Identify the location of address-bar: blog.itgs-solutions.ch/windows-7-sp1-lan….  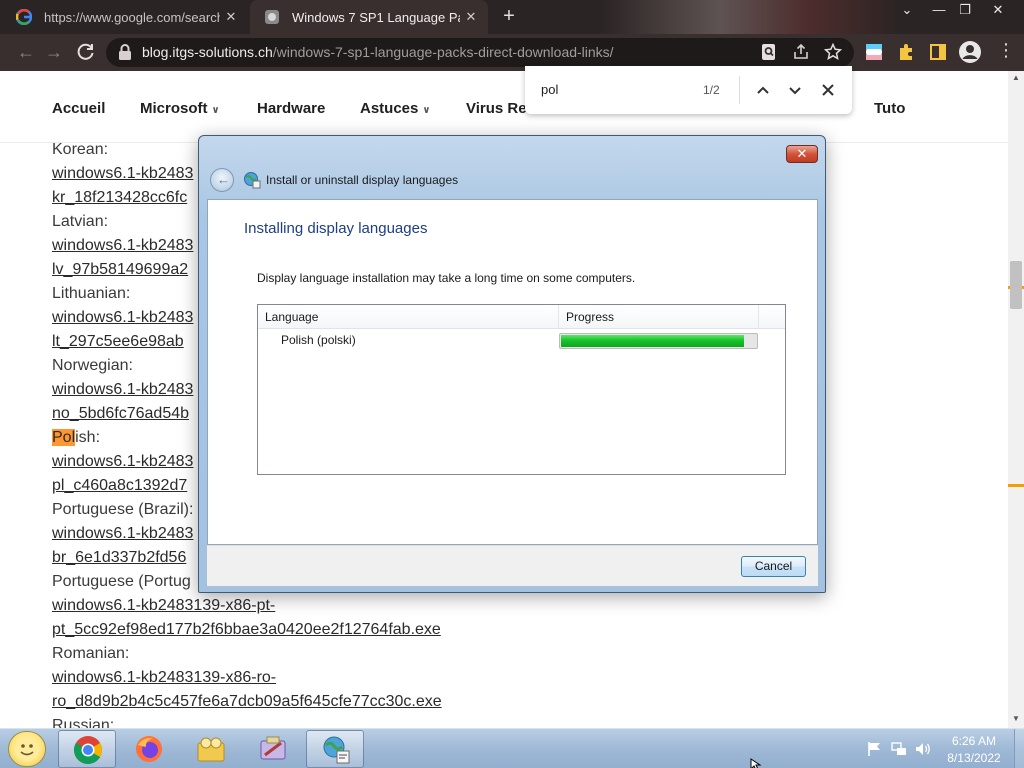
(480, 52).